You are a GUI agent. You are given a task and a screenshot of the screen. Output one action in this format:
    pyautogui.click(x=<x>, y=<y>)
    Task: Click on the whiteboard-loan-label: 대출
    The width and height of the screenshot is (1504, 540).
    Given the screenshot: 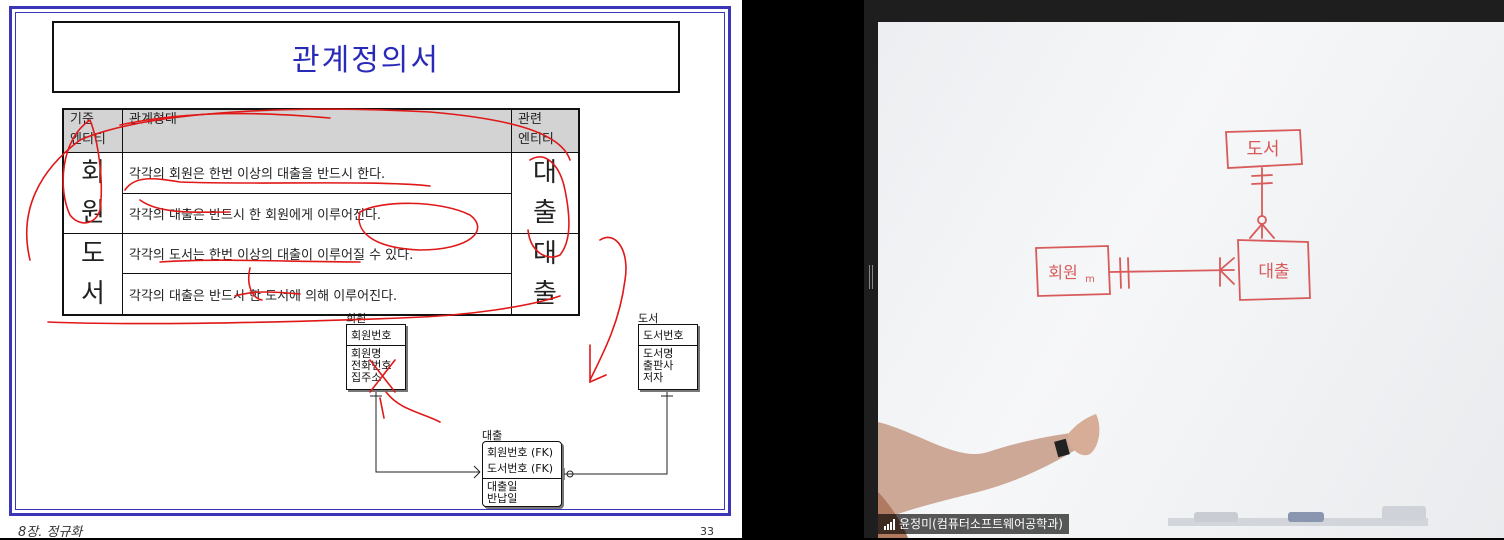 What is the action you would take?
    pyautogui.click(x=1273, y=272)
    